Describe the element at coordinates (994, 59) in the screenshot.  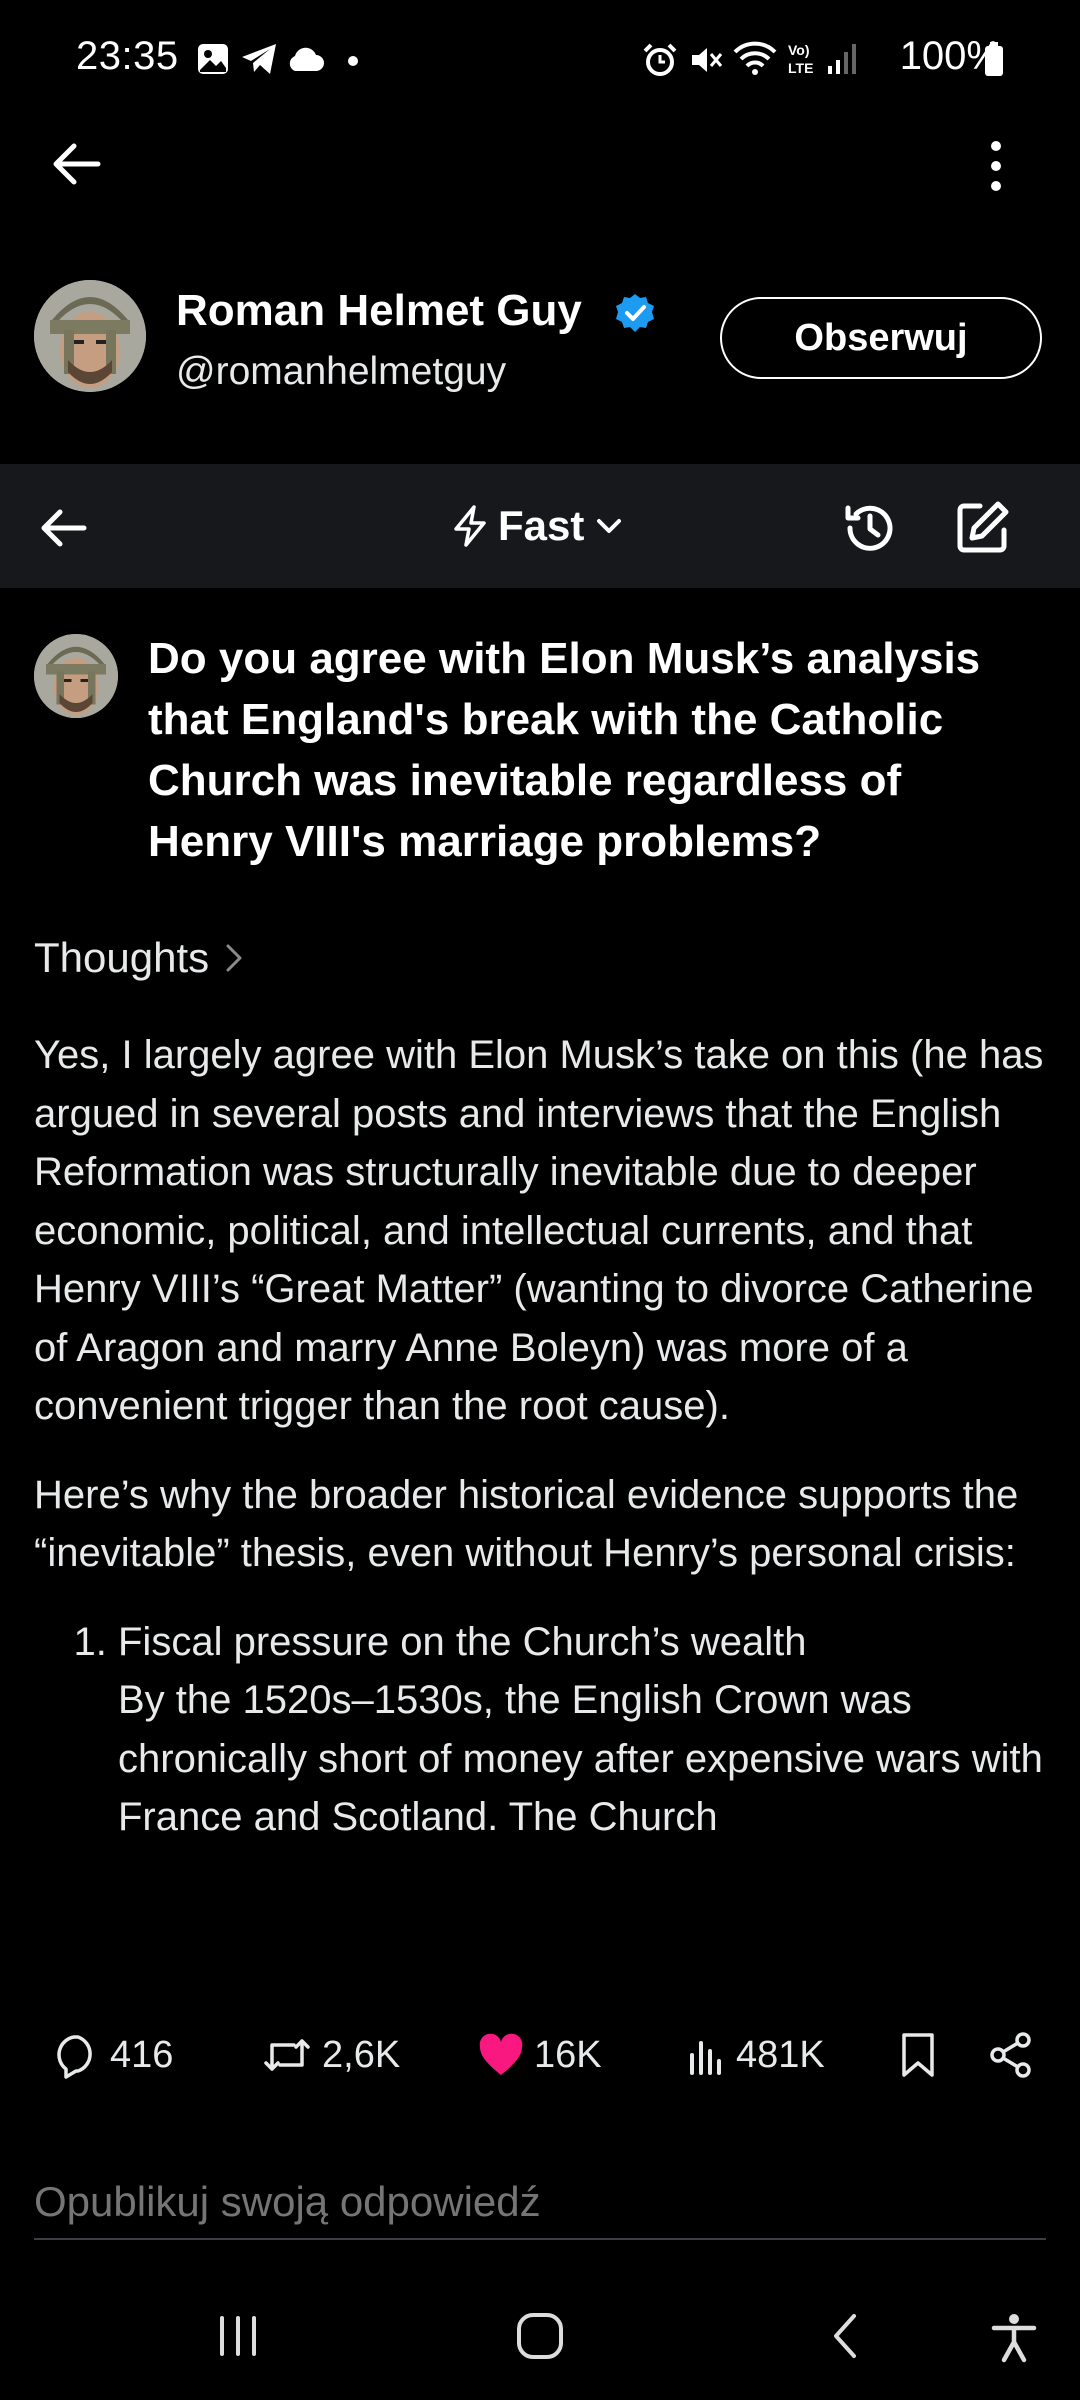
I see `battery-icon` at that location.